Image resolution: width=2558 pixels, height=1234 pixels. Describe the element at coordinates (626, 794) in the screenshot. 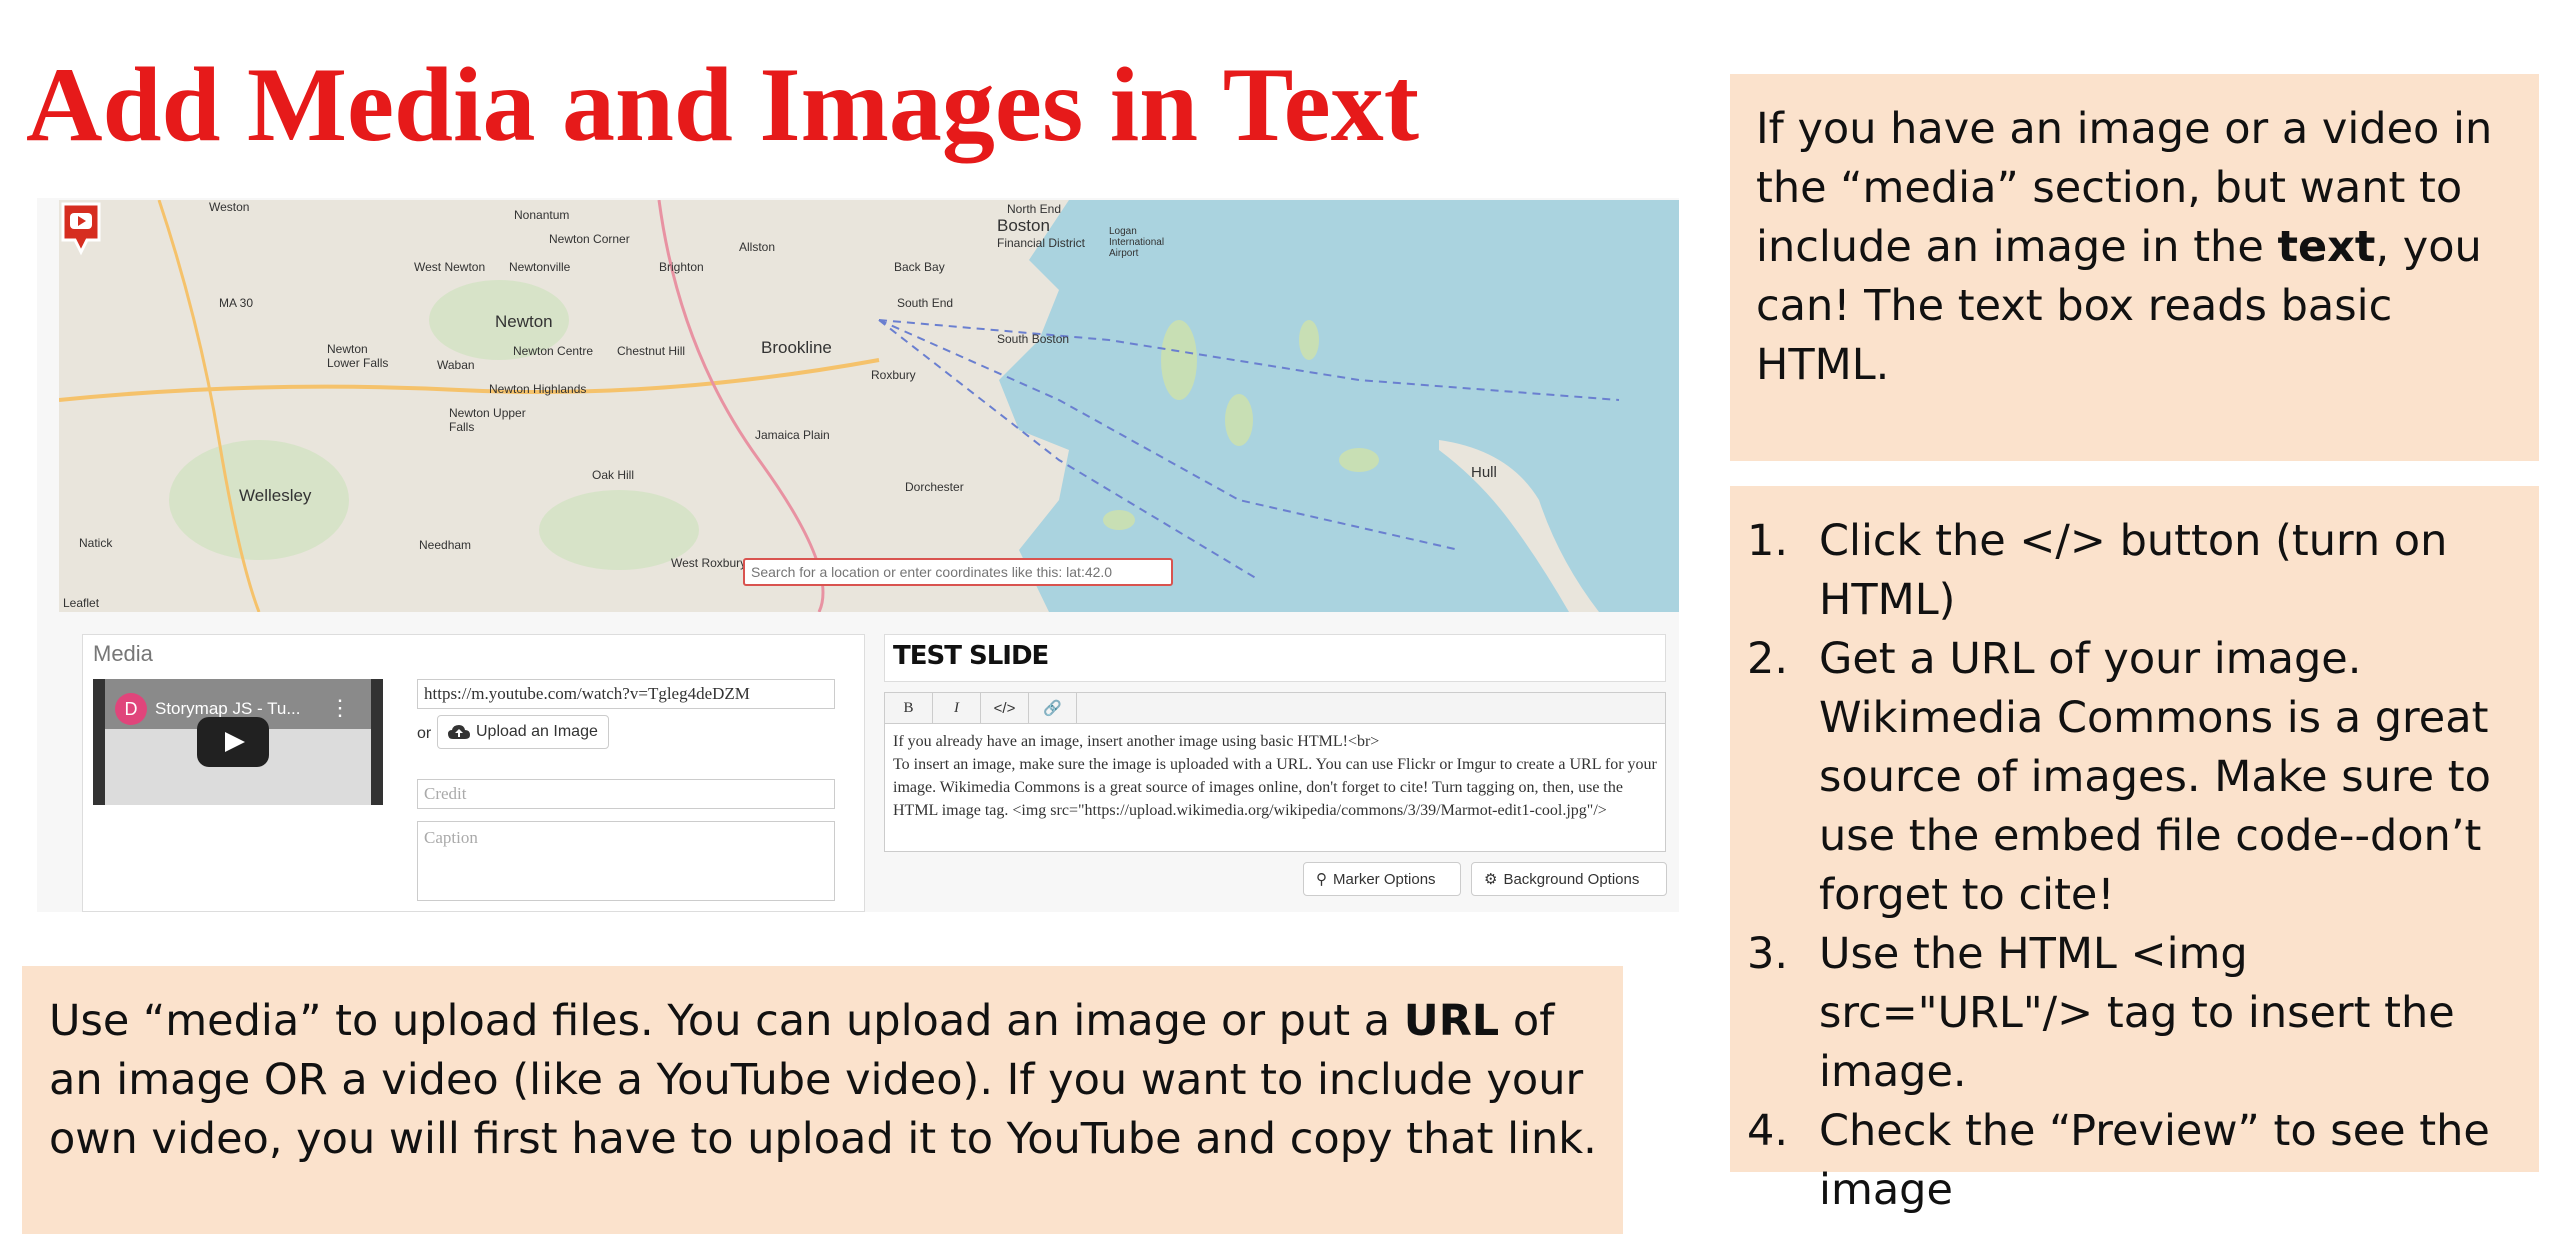

I see `credit-input` at that location.